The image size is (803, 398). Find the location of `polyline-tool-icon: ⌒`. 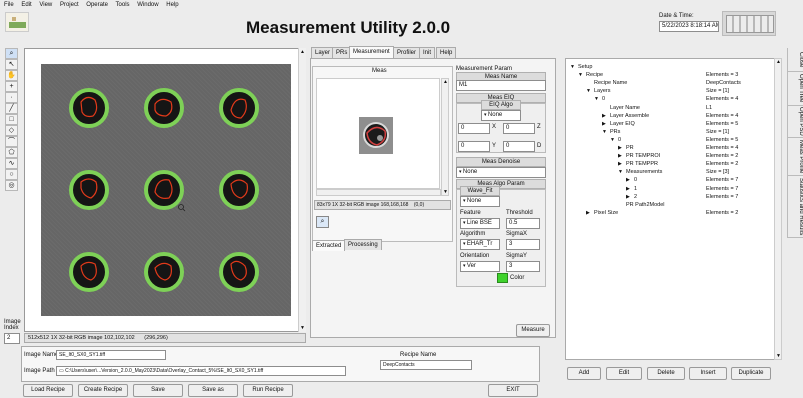

polyline-tool-icon: ⌒ is located at coordinates (11, 141).